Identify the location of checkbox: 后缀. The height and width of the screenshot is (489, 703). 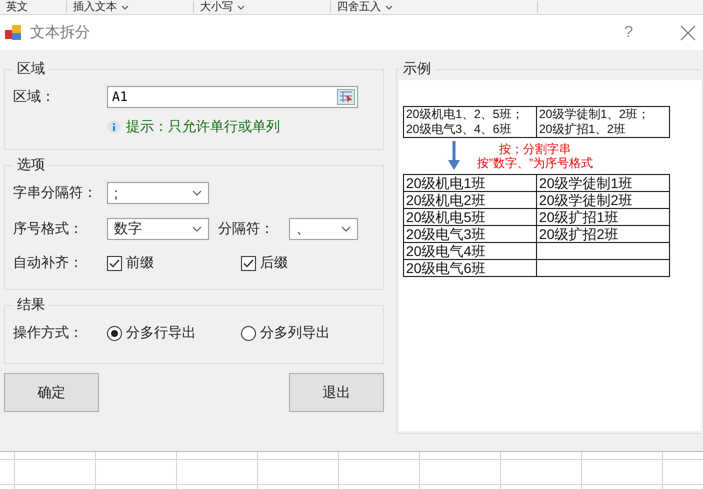
(308, 263).